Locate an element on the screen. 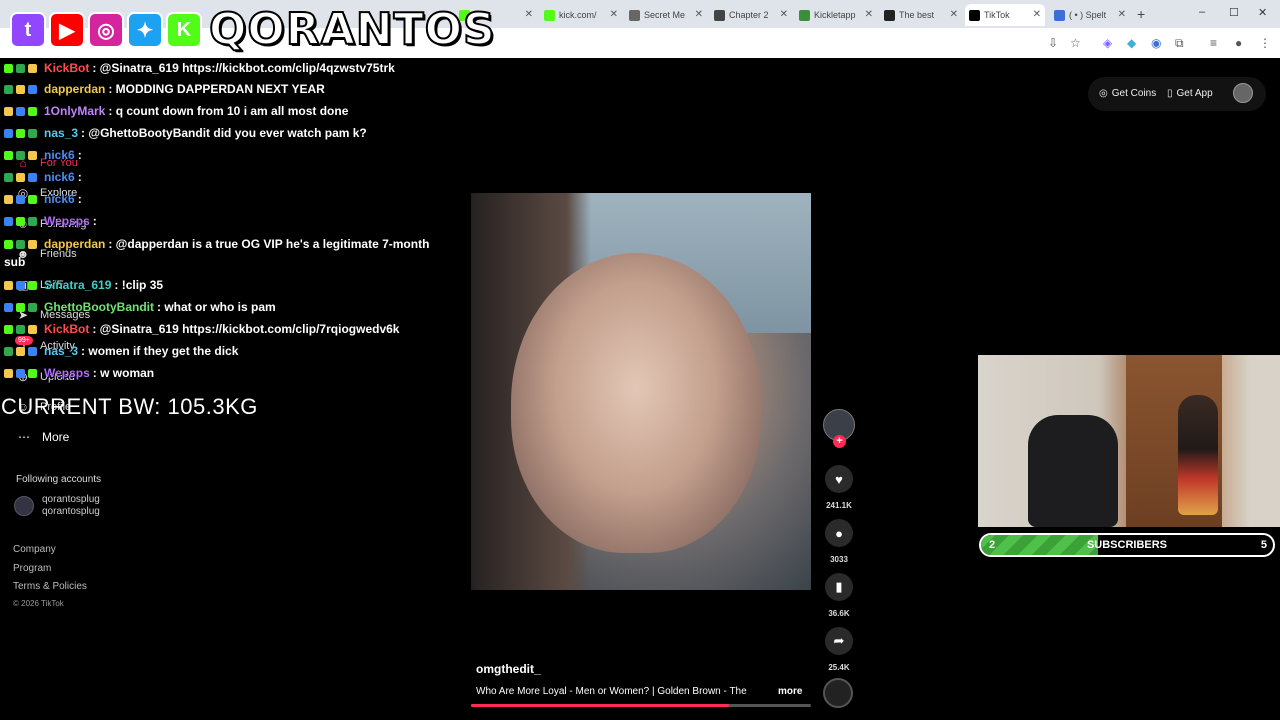 The width and height of the screenshot is (1280, 720). social-icon: ✦ is located at coordinates (145, 30).